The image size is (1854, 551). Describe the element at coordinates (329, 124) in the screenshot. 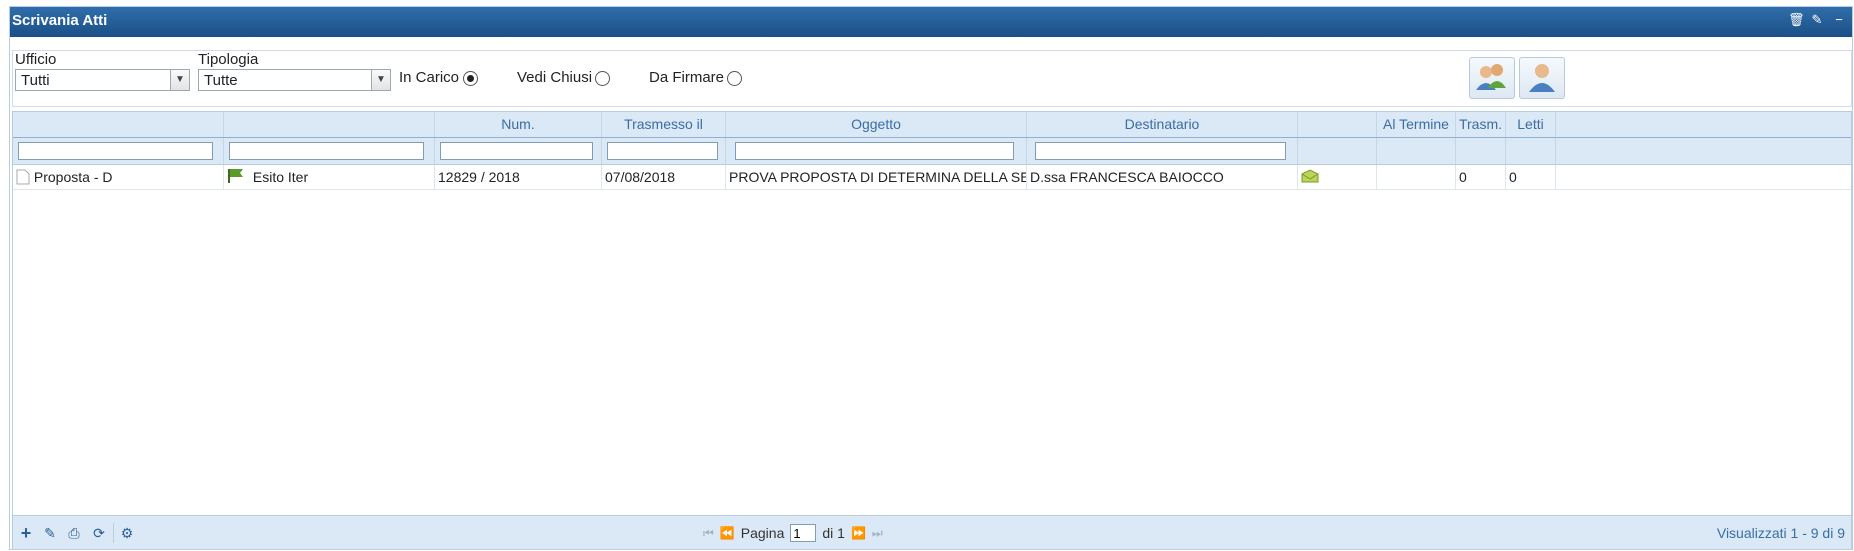

I see `column-header-stato` at that location.